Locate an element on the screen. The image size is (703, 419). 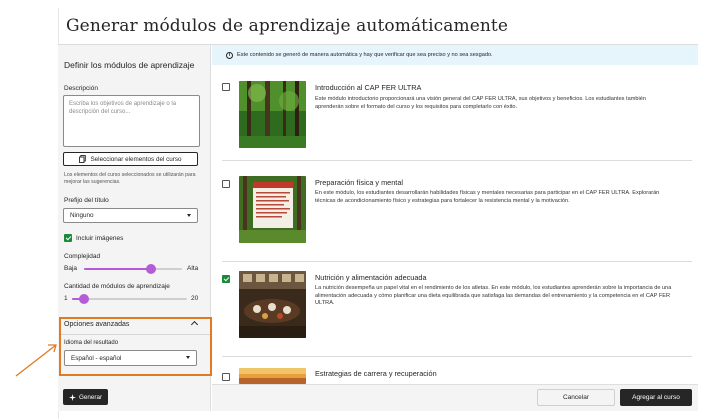
complexity-slider is located at coordinates (150, 269).